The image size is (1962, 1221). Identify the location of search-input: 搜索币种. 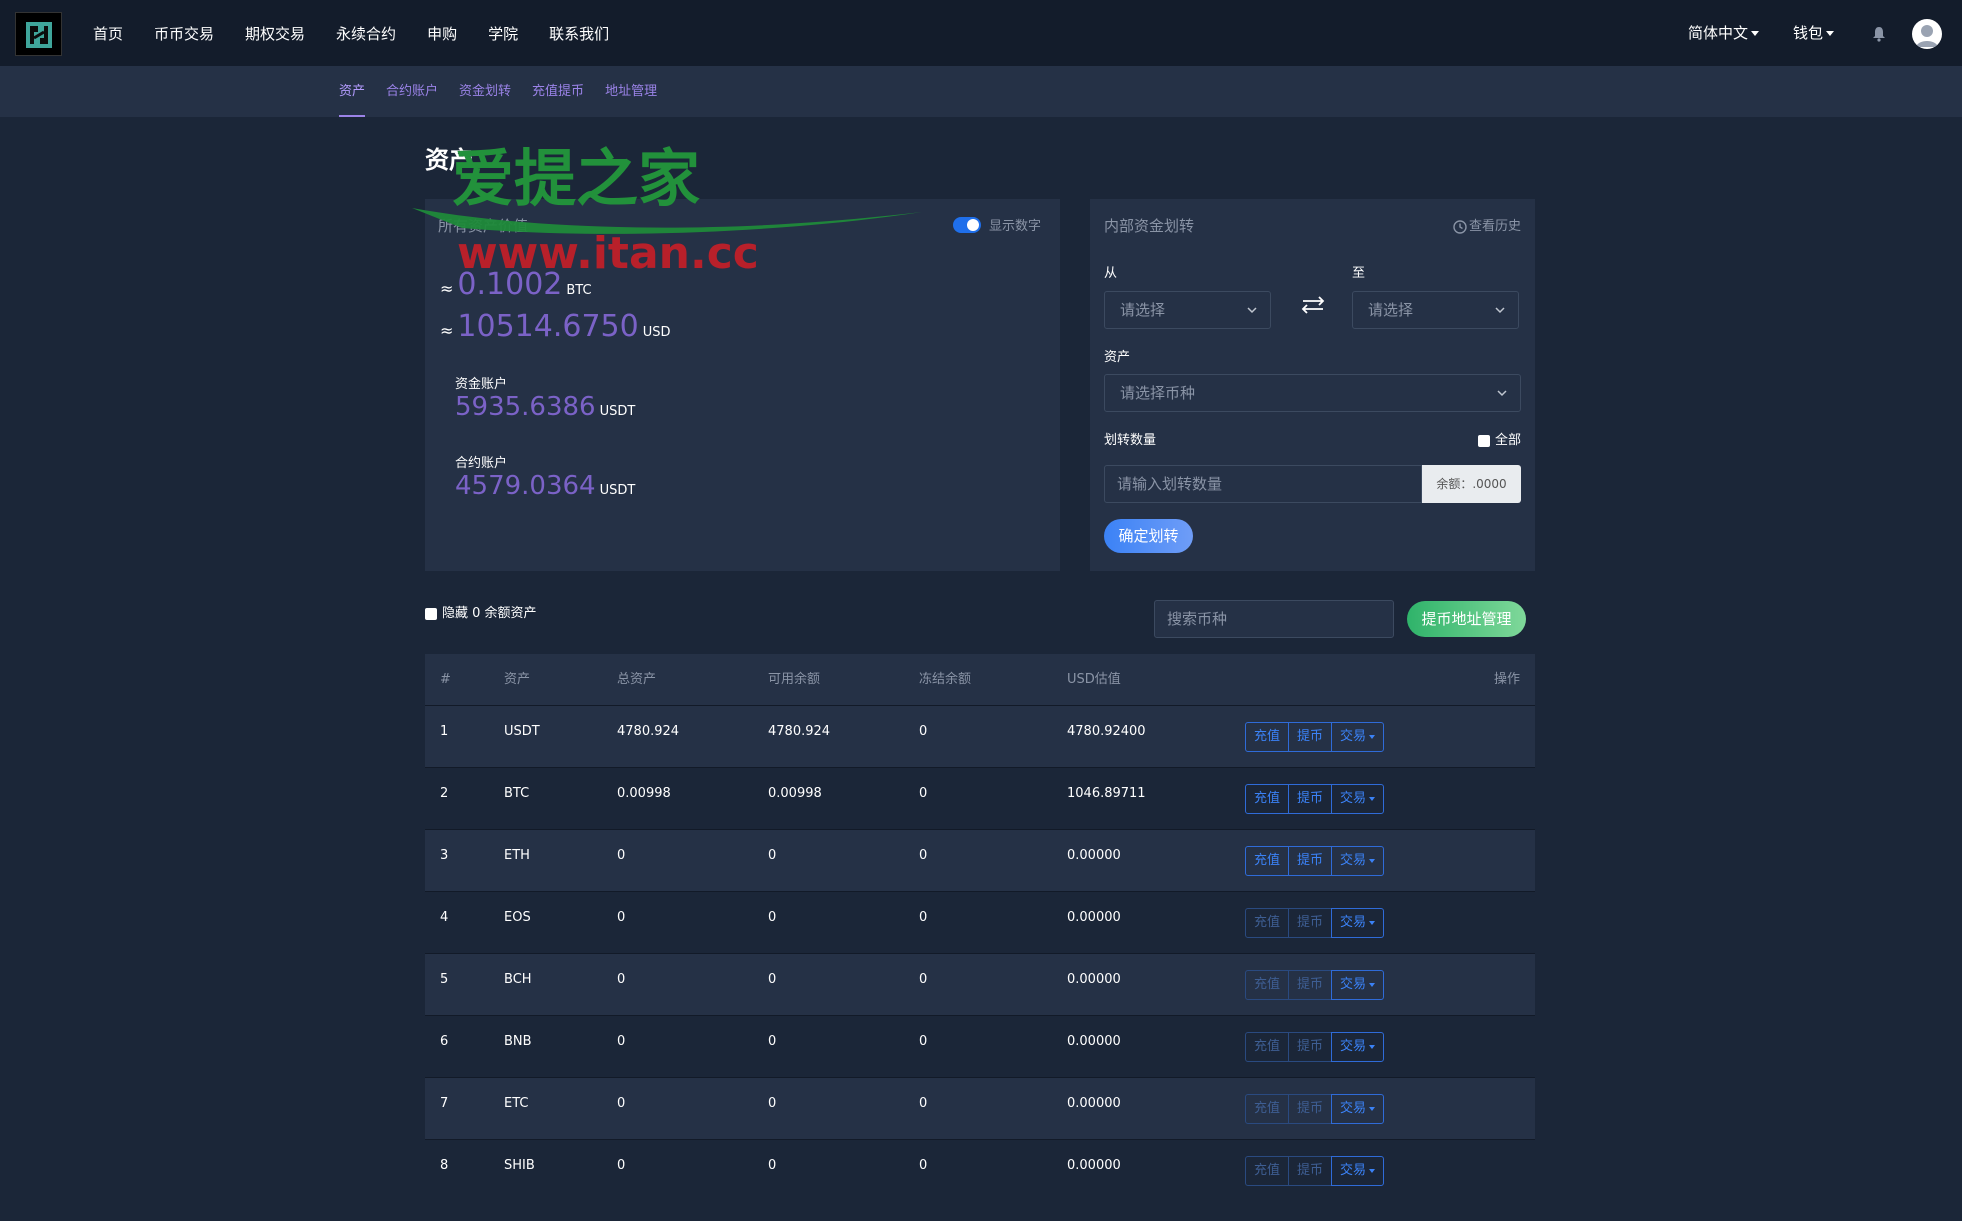
(1274, 619).